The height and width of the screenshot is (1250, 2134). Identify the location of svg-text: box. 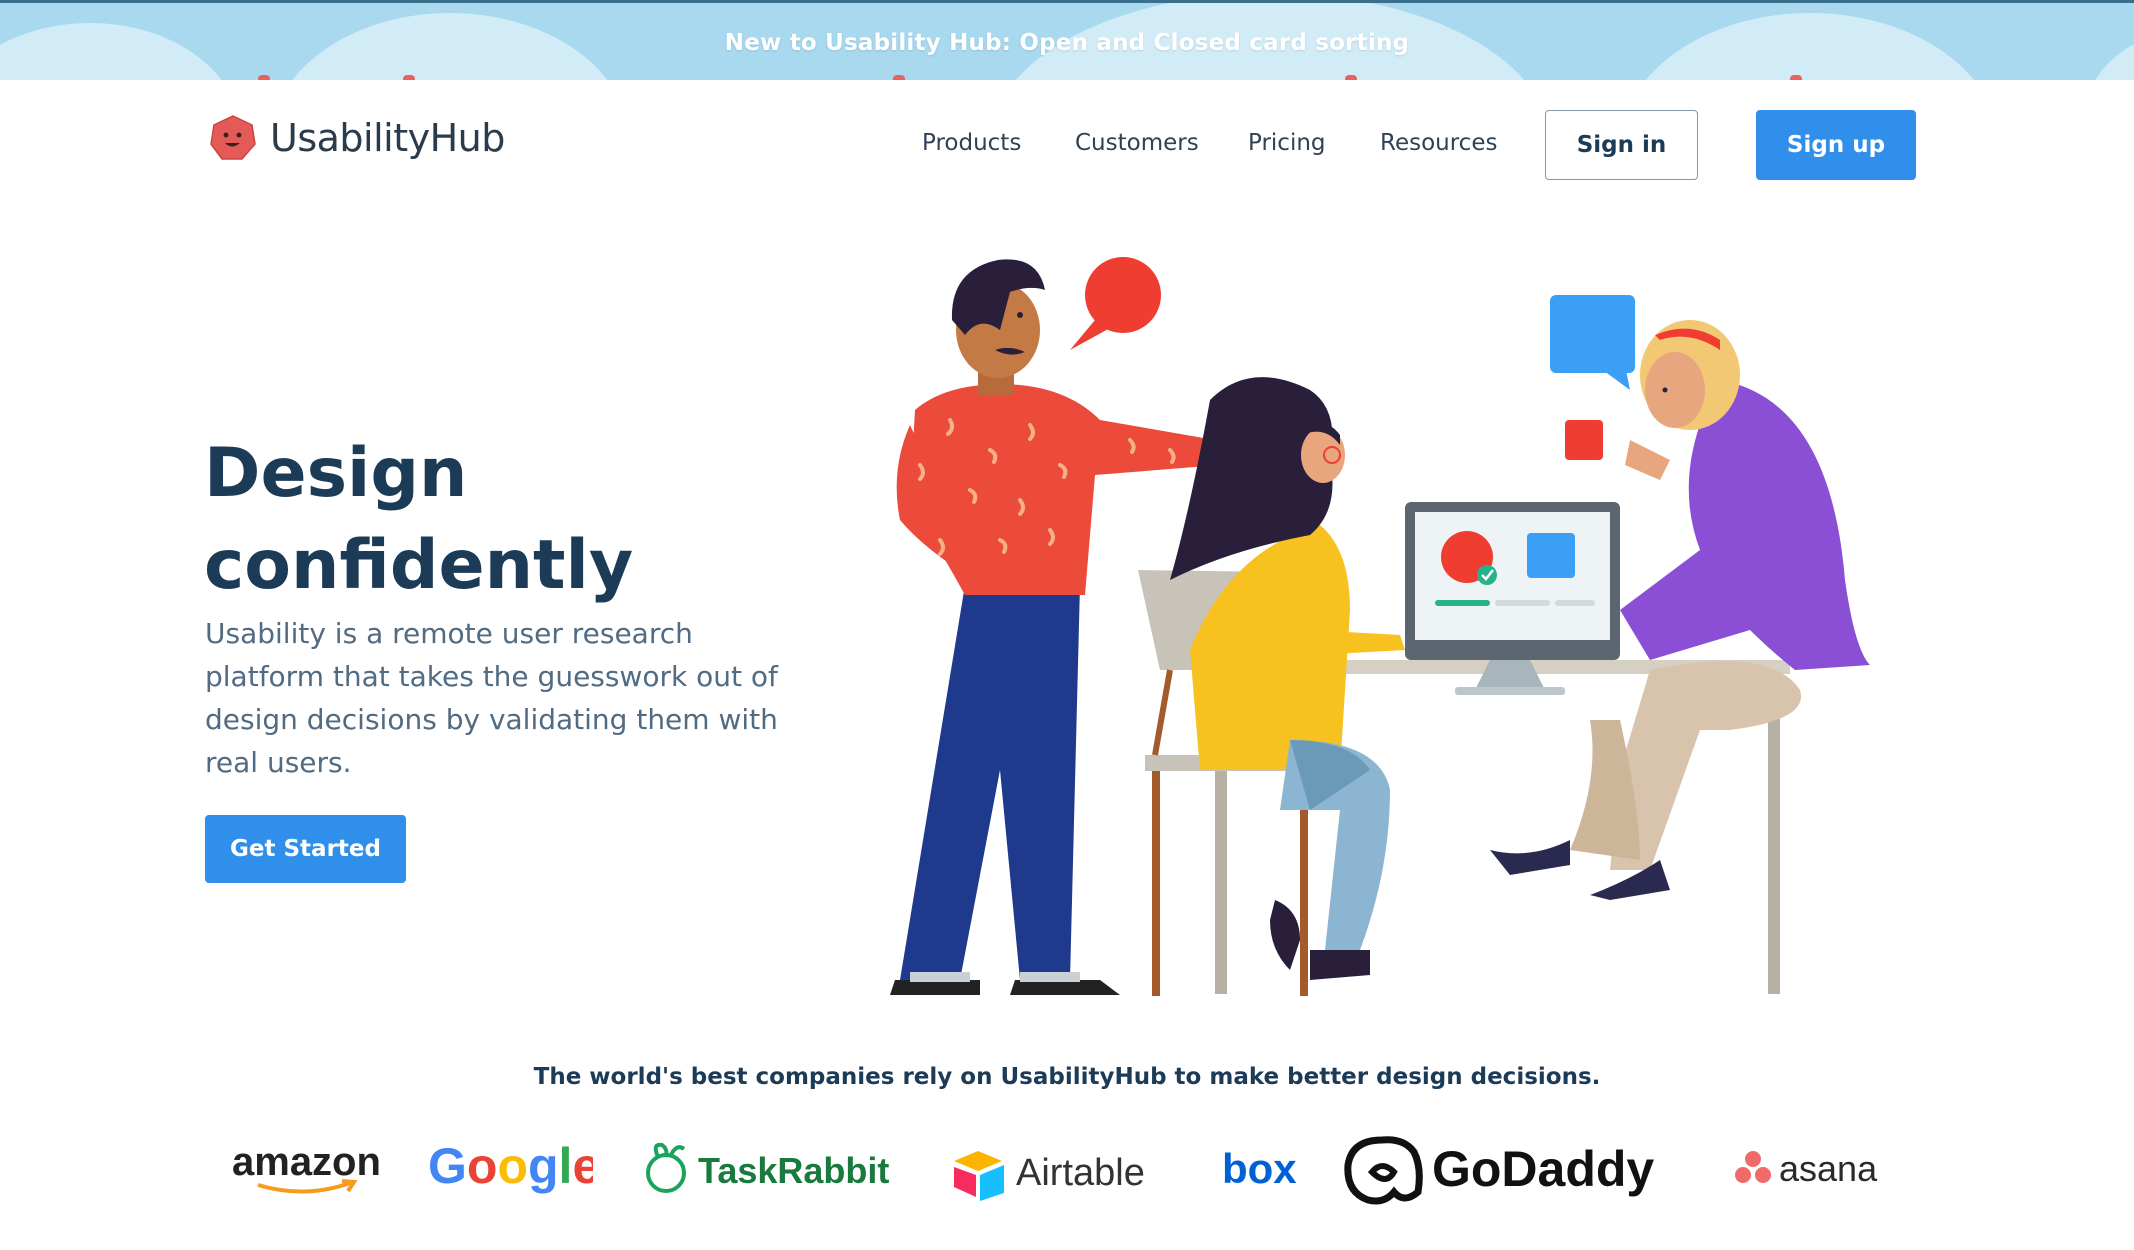
(1259, 1168).